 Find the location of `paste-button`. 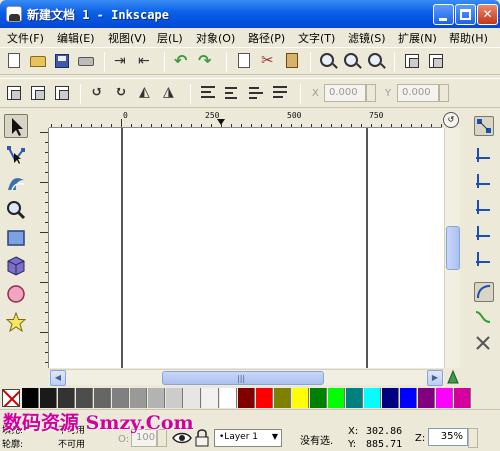

paste-button is located at coordinates (292, 61).